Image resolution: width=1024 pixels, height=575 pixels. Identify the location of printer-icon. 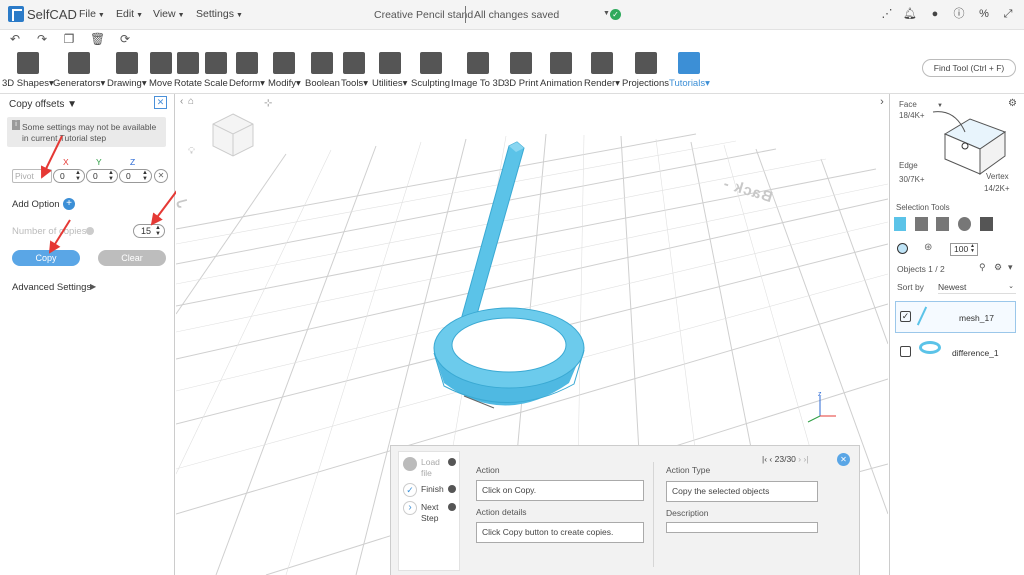
(521, 63).